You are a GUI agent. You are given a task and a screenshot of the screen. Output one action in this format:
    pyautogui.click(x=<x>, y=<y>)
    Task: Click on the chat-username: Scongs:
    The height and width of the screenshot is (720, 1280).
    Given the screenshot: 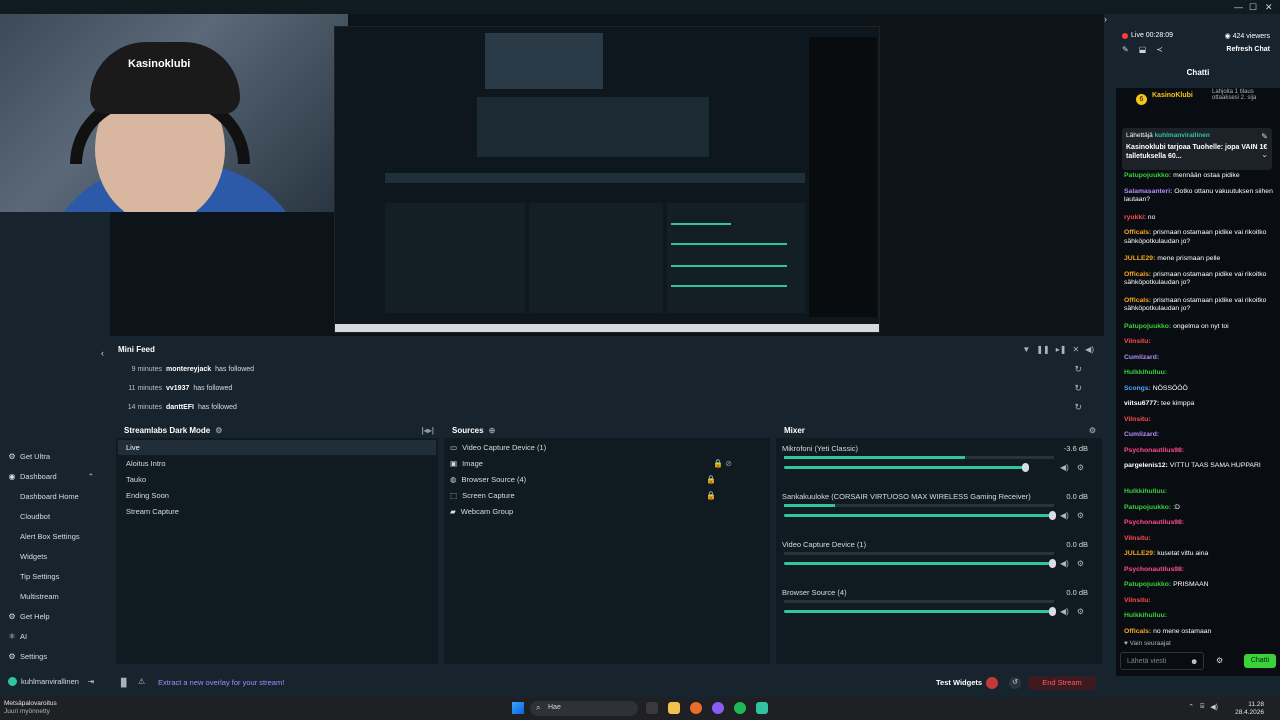 What is the action you would take?
    pyautogui.click(x=1137, y=388)
    